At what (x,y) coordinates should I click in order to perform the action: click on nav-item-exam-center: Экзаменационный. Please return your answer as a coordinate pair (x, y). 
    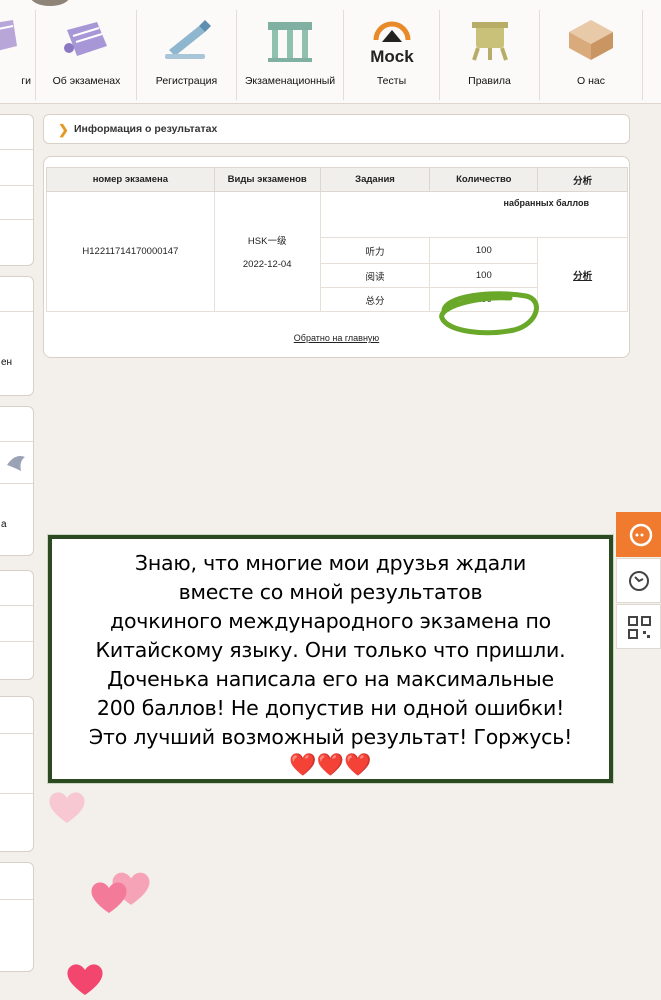
    Looking at the image, I should click on (290, 55).